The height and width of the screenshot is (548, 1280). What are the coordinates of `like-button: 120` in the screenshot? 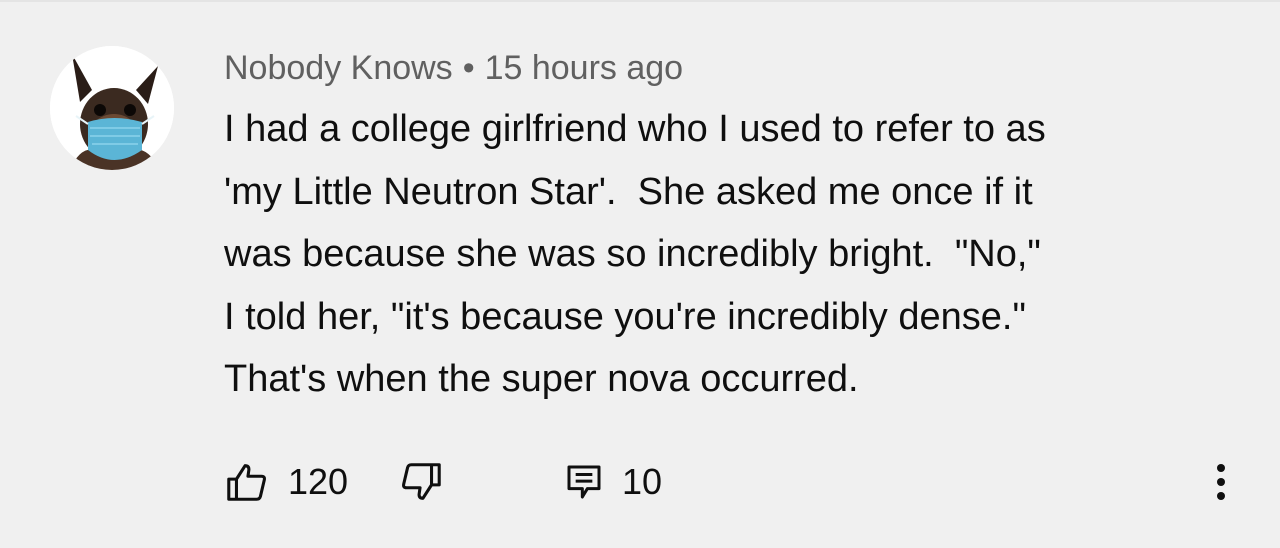 It's located at (286, 482).